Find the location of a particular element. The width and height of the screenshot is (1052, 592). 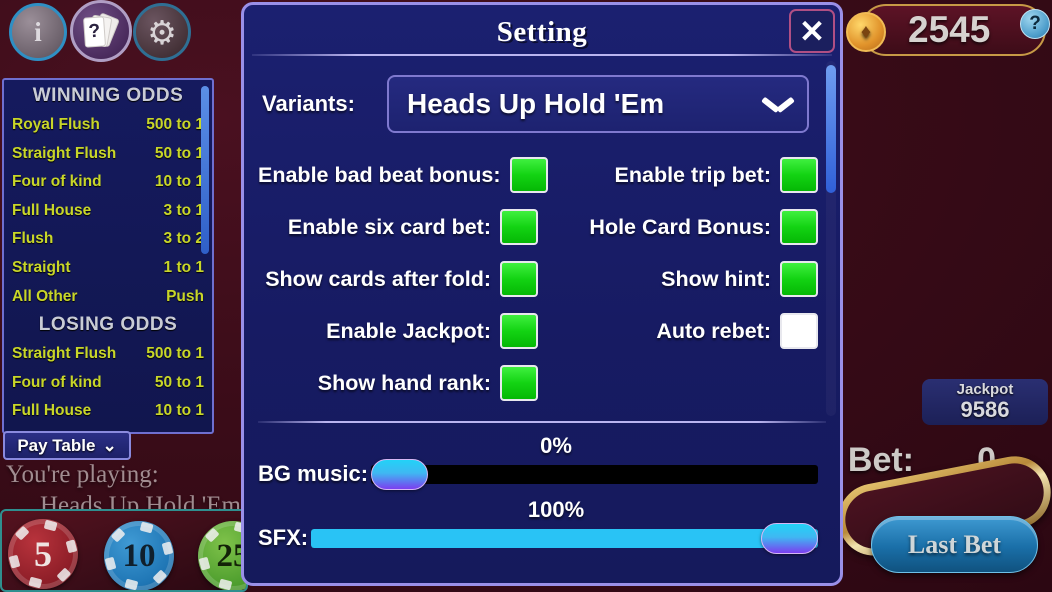

bg-music-slider-row: BG music: is located at coordinates (538, 474).